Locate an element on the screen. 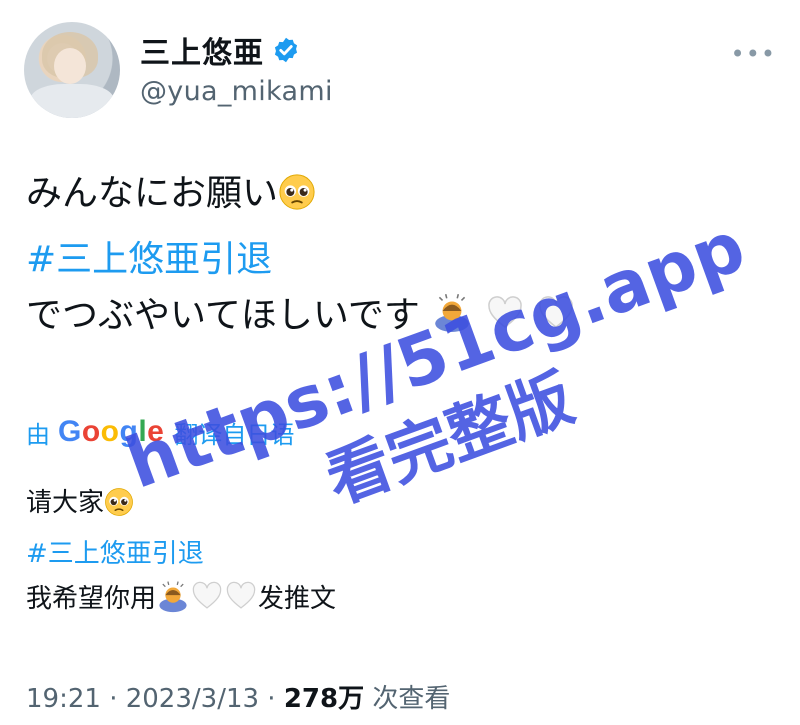 The image size is (800, 725). view-count: 278万 is located at coordinates (324, 699).